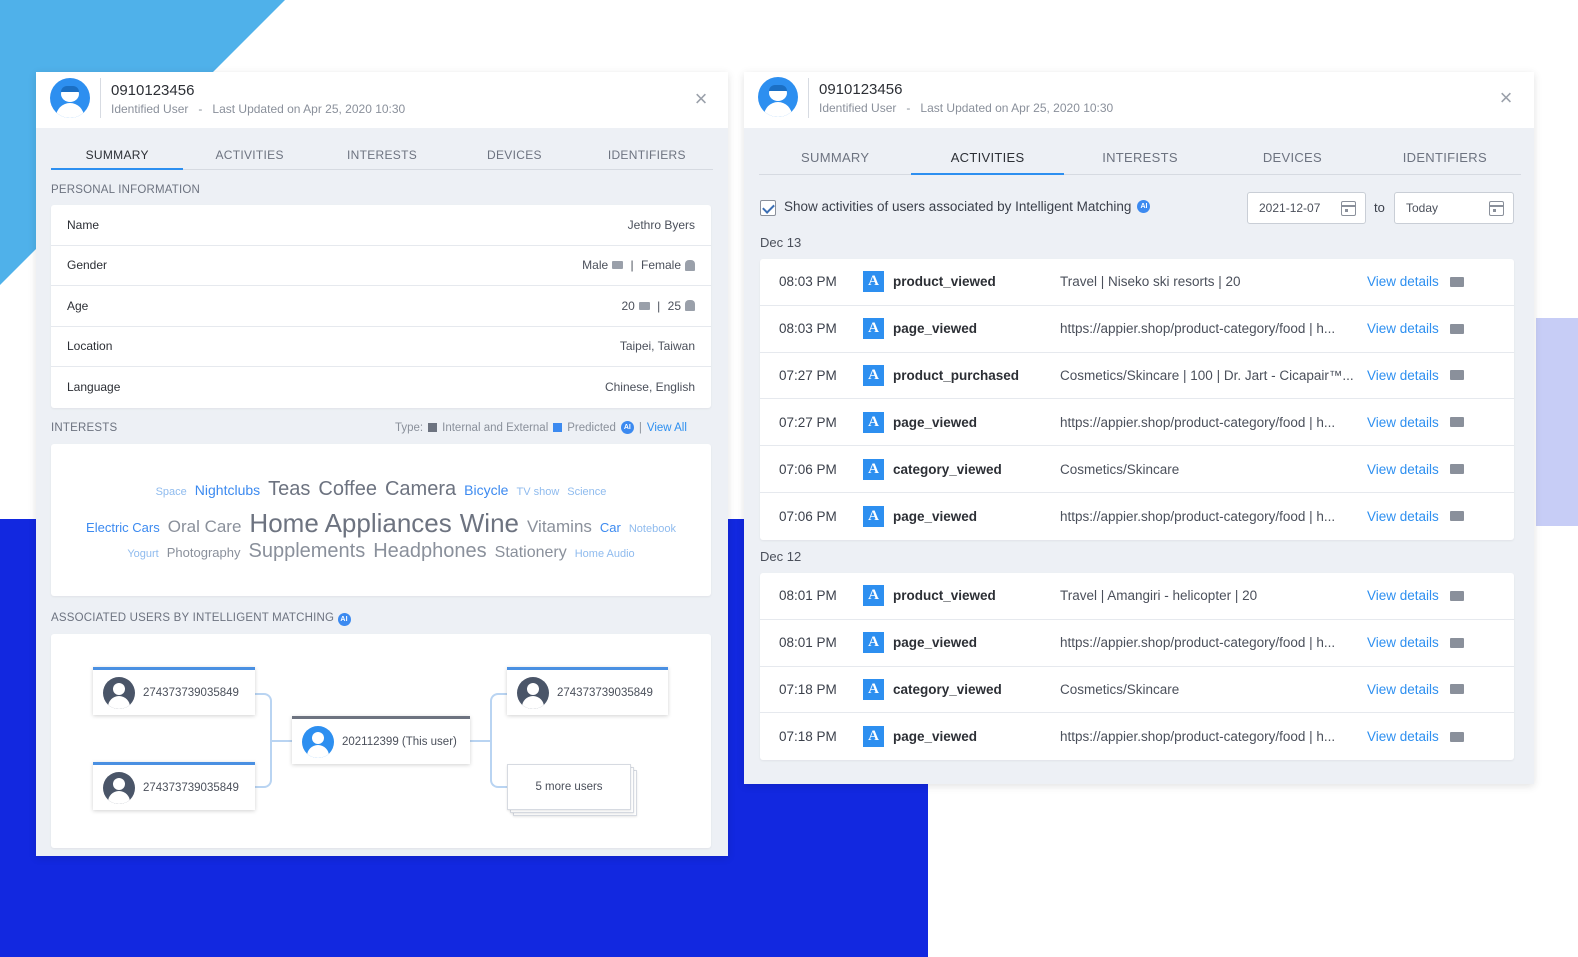  I want to click on interest-tag: Supplements, so click(306, 551).